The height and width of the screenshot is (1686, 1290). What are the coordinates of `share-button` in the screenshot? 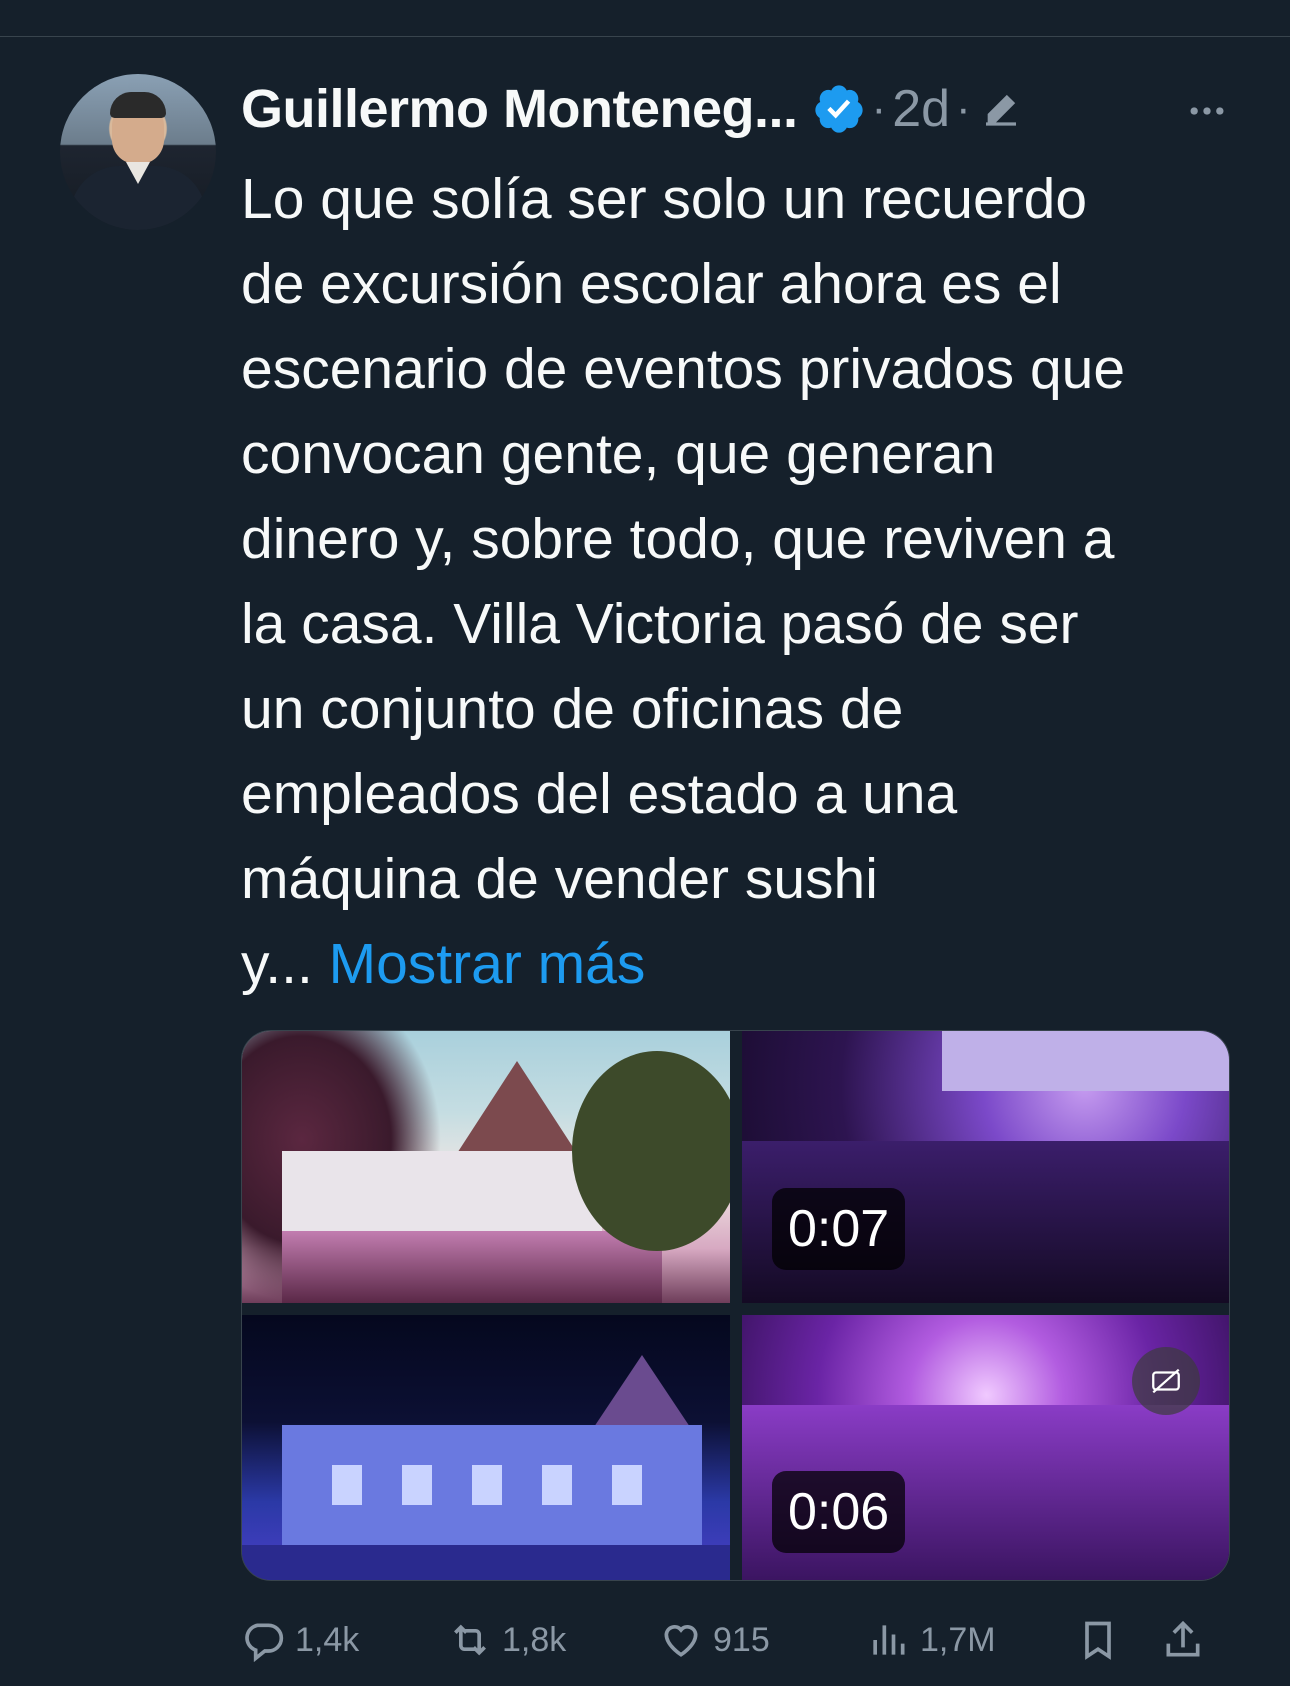 It's located at (1188, 1640).